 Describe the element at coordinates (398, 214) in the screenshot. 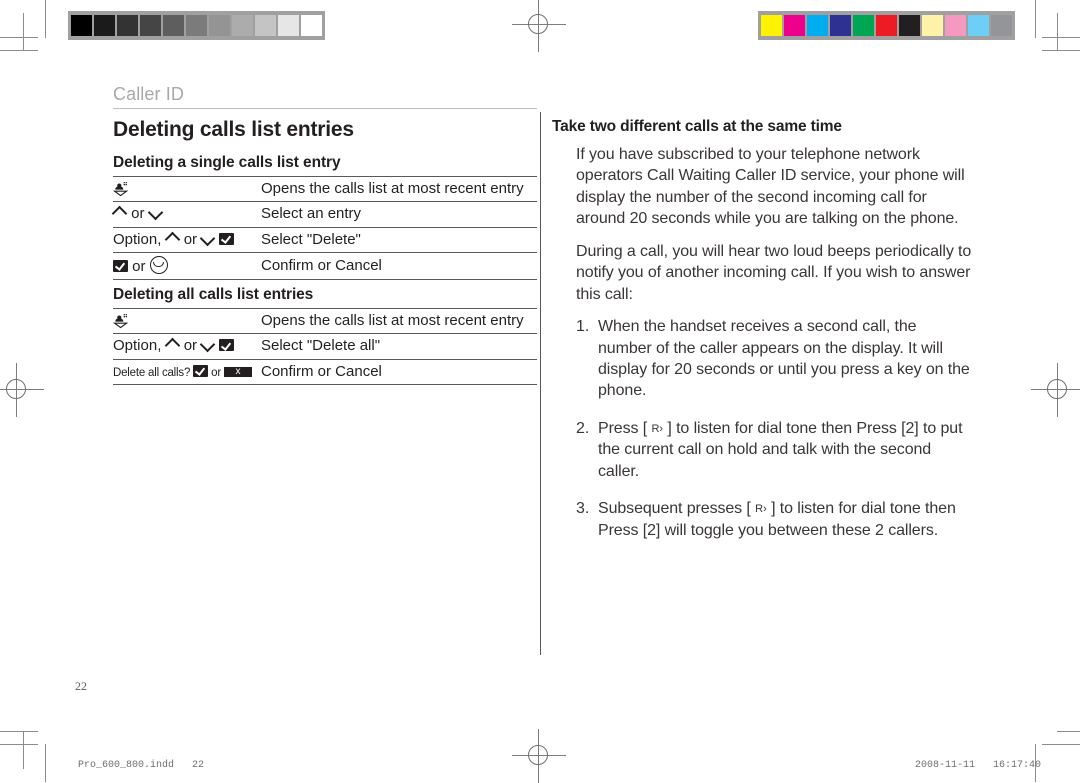

I see `key-description-cell: Select an entry` at that location.